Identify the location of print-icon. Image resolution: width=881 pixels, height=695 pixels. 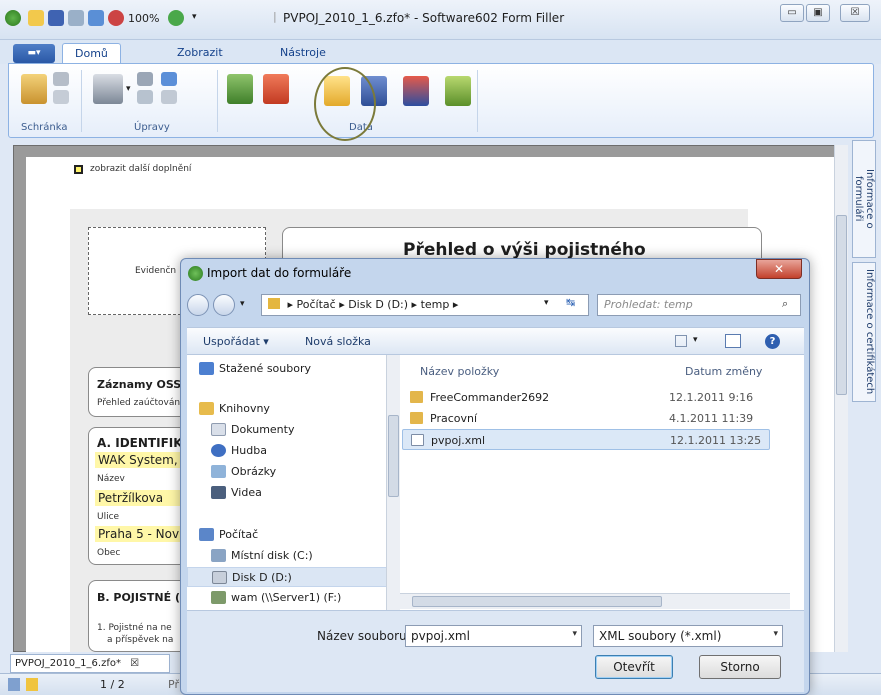
(76, 18).